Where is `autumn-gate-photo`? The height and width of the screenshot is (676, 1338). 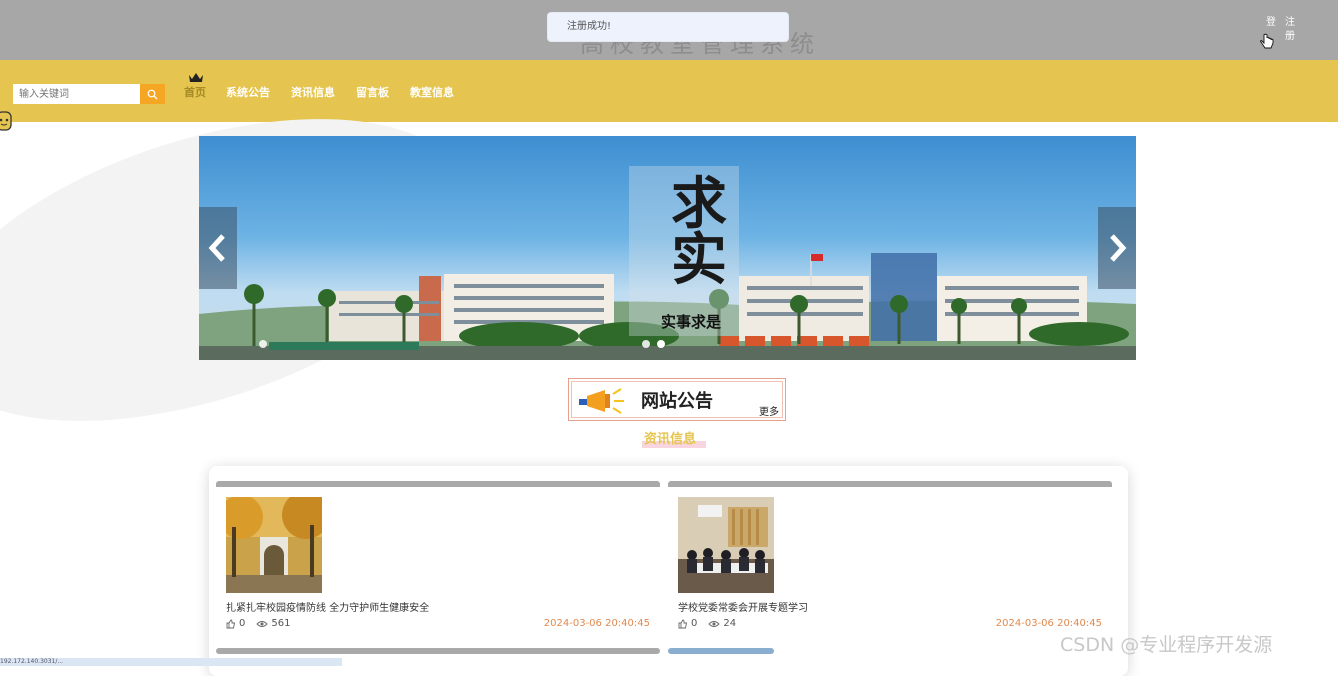
autumn-gate-photo is located at coordinates (274, 545).